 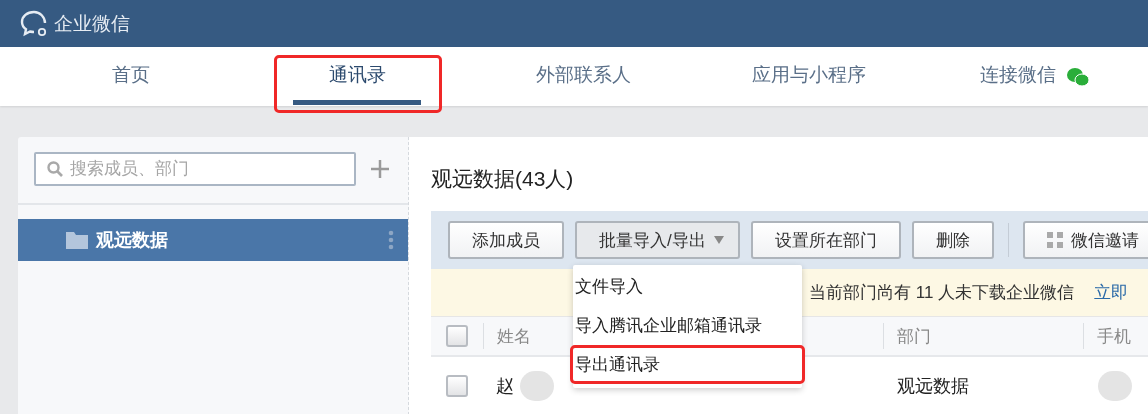 What do you see at coordinates (933, 386) in the screenshot?
I see `table-cell-text: 观远数据` at bounding box center [933, 386].